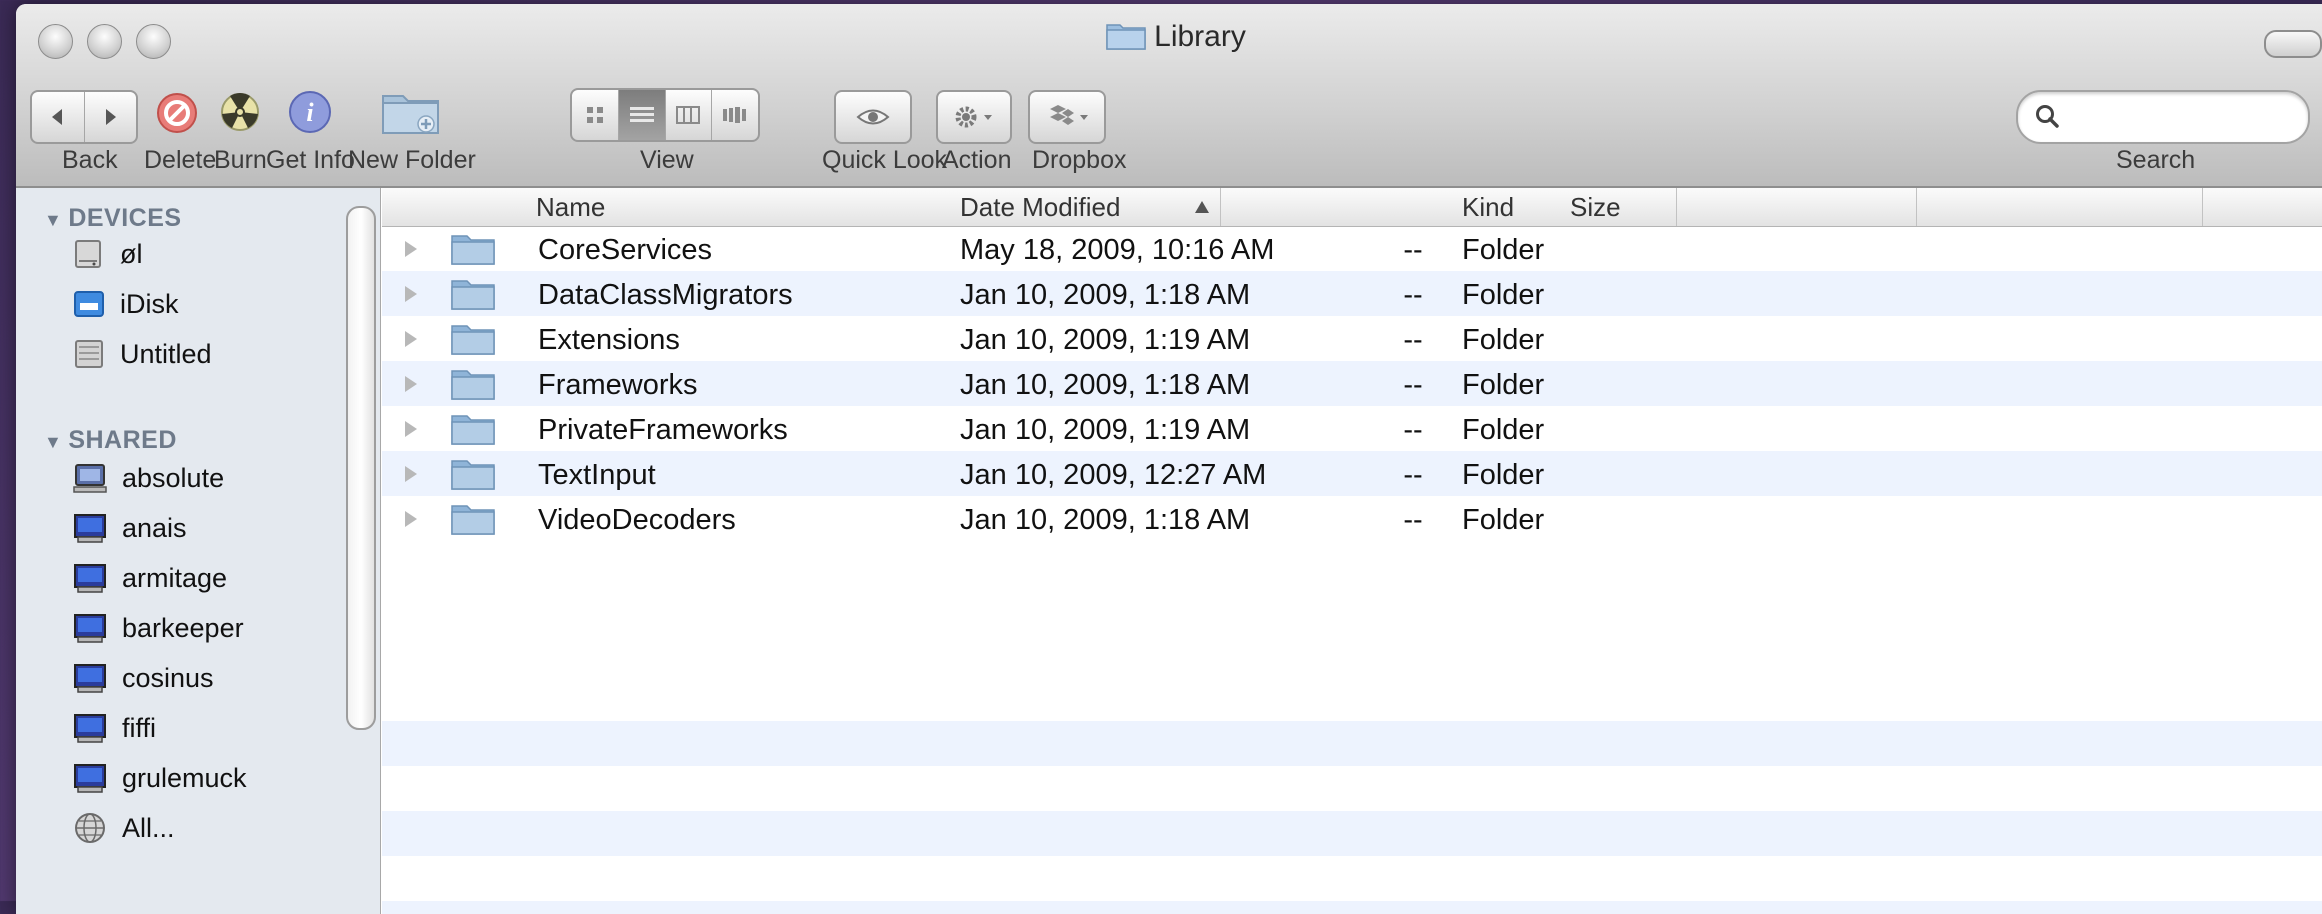 The width and height of the screenshot is (2322, 914). I want to click on file-name: PrivateFrameworks, so click(663, 430).